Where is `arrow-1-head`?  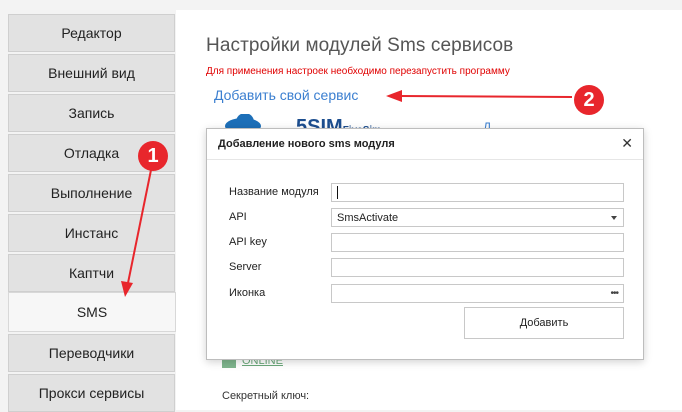 arrow-1-head is located at coordinates (127, 289).